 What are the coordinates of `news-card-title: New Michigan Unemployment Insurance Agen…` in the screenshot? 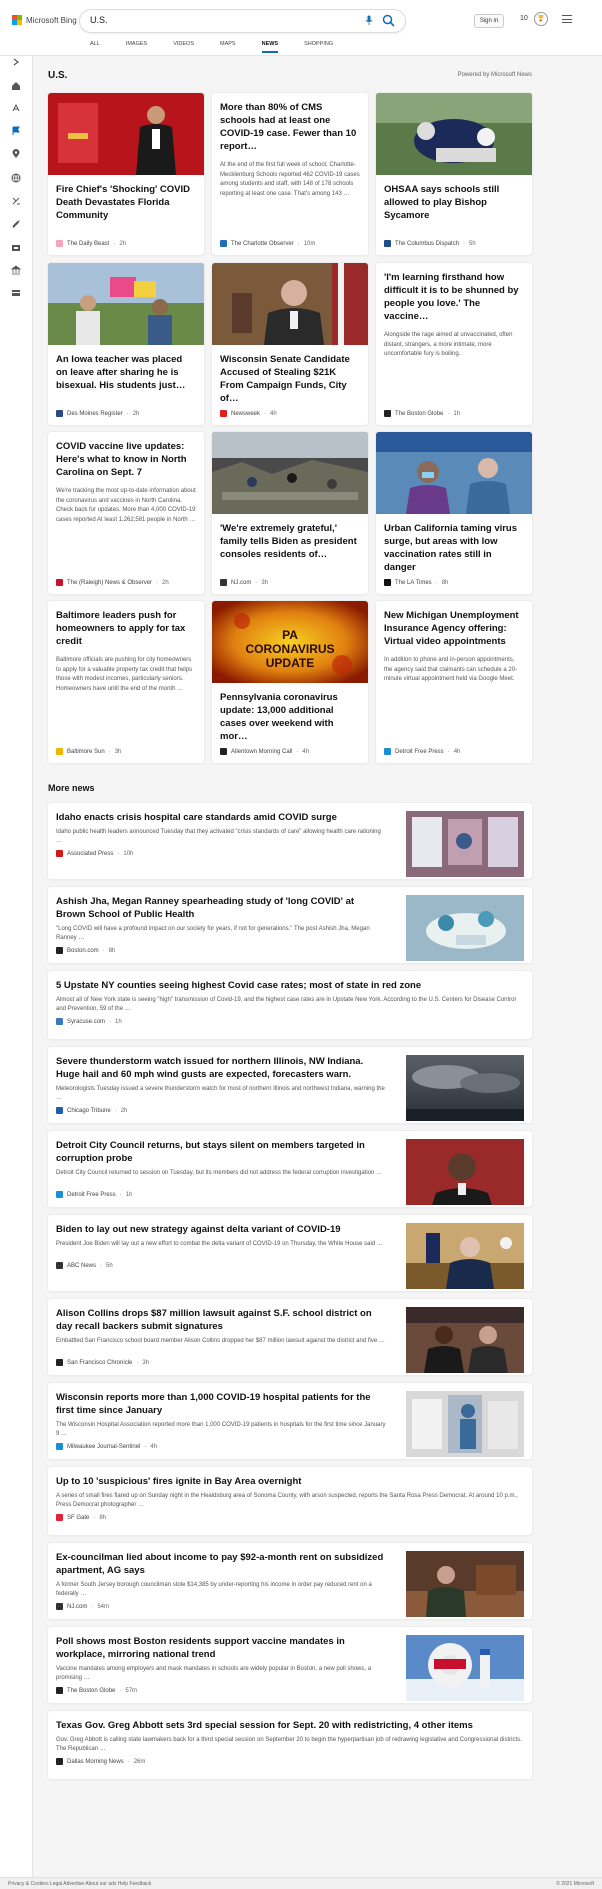 It's located at (454, 628).